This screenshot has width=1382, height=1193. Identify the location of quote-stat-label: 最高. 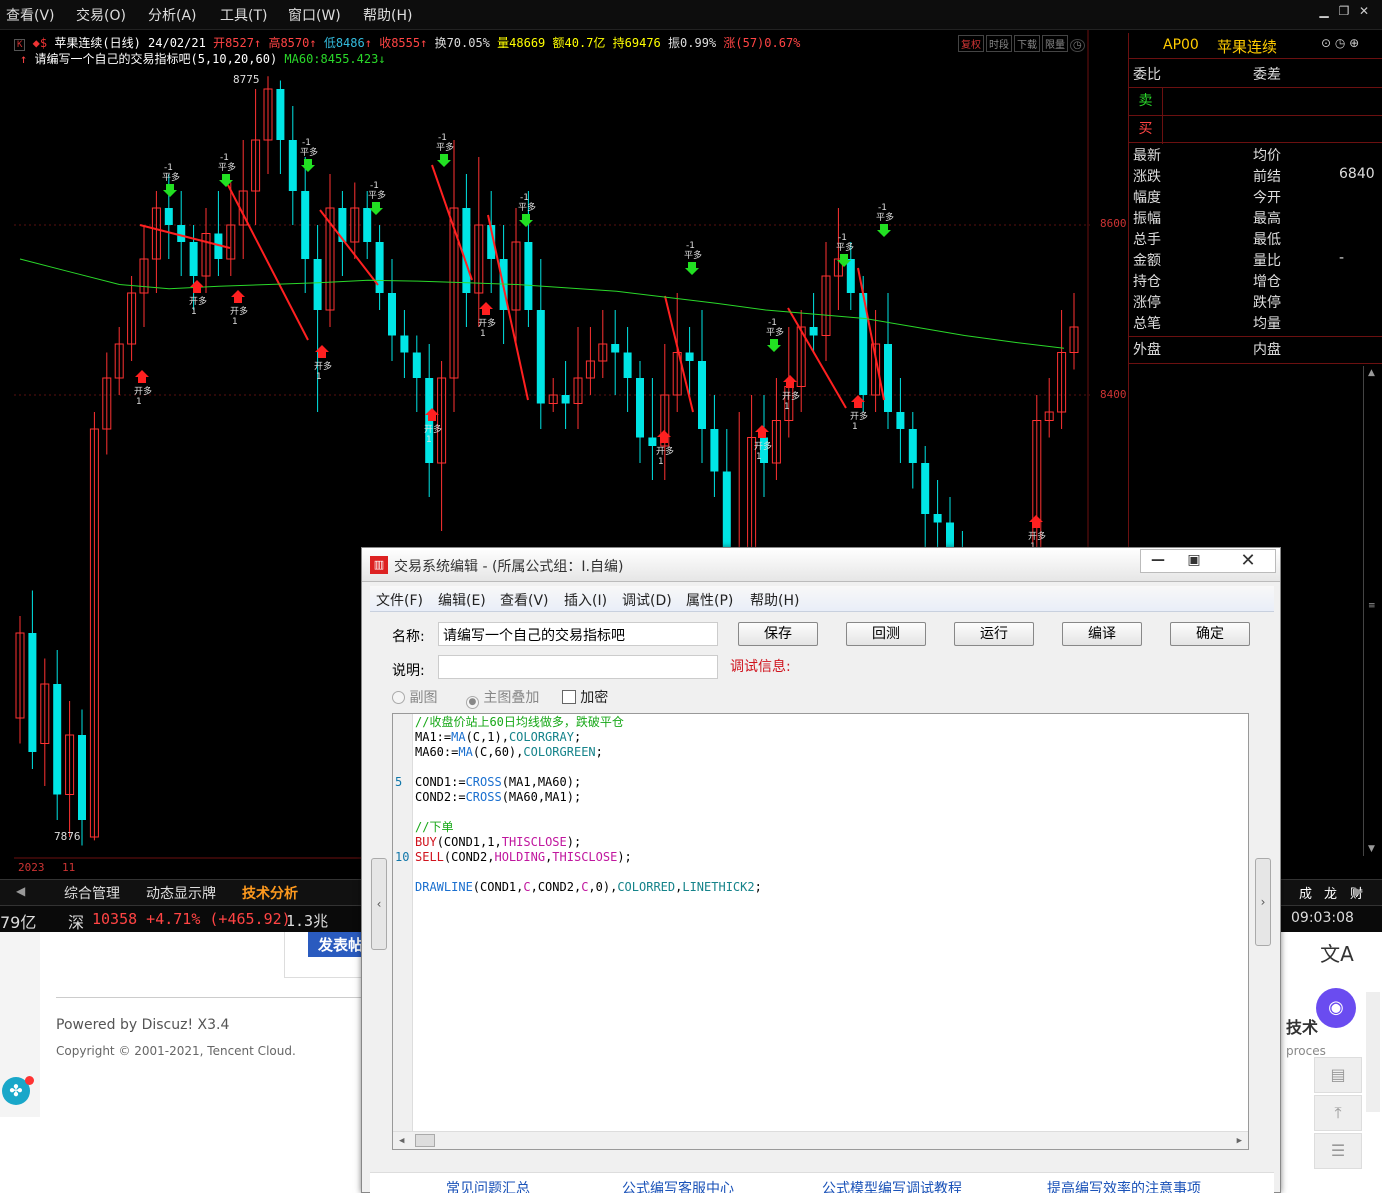
(1267, 219).